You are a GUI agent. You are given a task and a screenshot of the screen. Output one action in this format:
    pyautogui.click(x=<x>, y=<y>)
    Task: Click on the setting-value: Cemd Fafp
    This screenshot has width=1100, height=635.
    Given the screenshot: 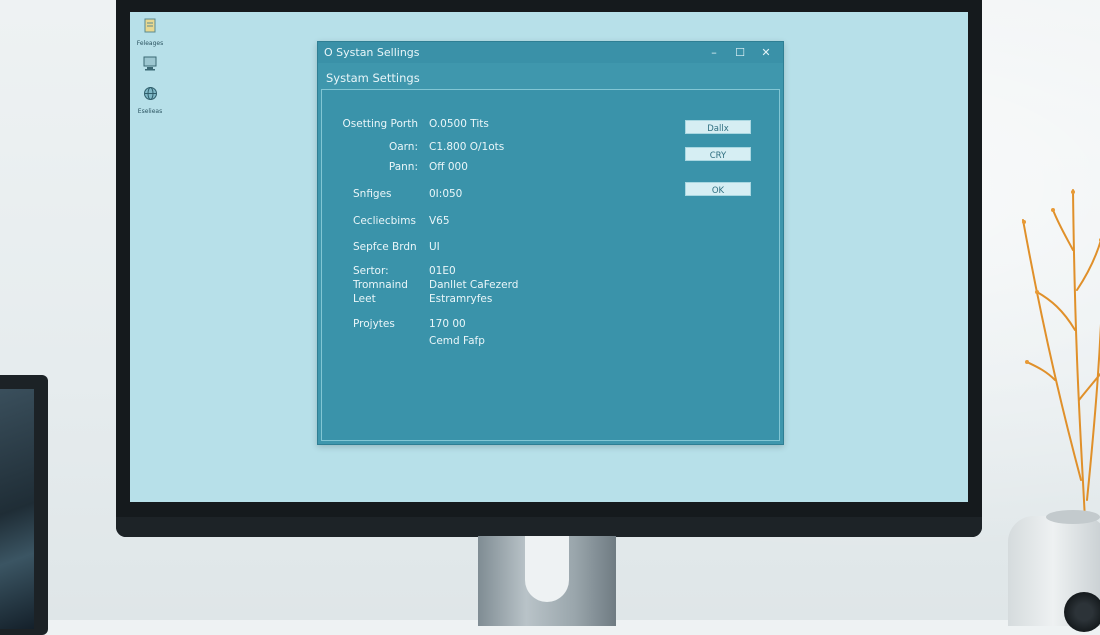 What is the action you would take?
    pyautogui.click(x=457, y=341)
    